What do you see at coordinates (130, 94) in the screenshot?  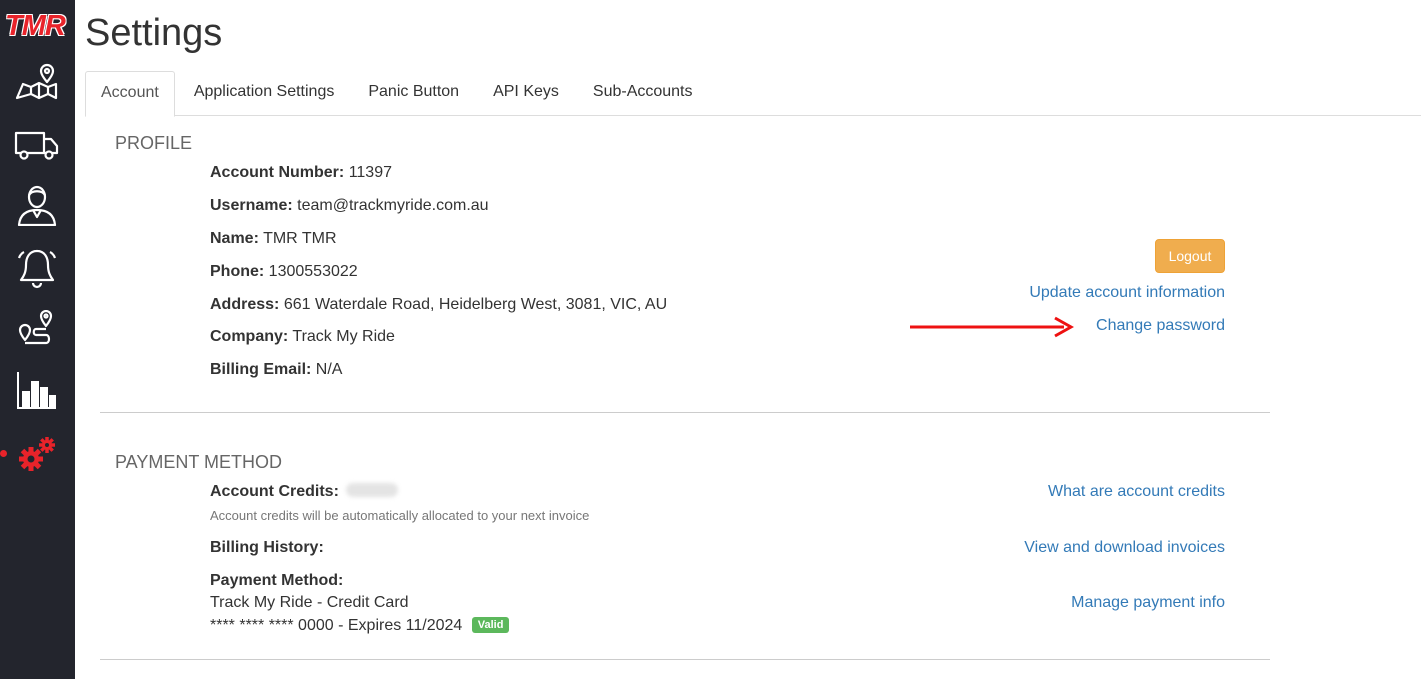 I see `tab-account: Account` at bounding box center [130, 94].